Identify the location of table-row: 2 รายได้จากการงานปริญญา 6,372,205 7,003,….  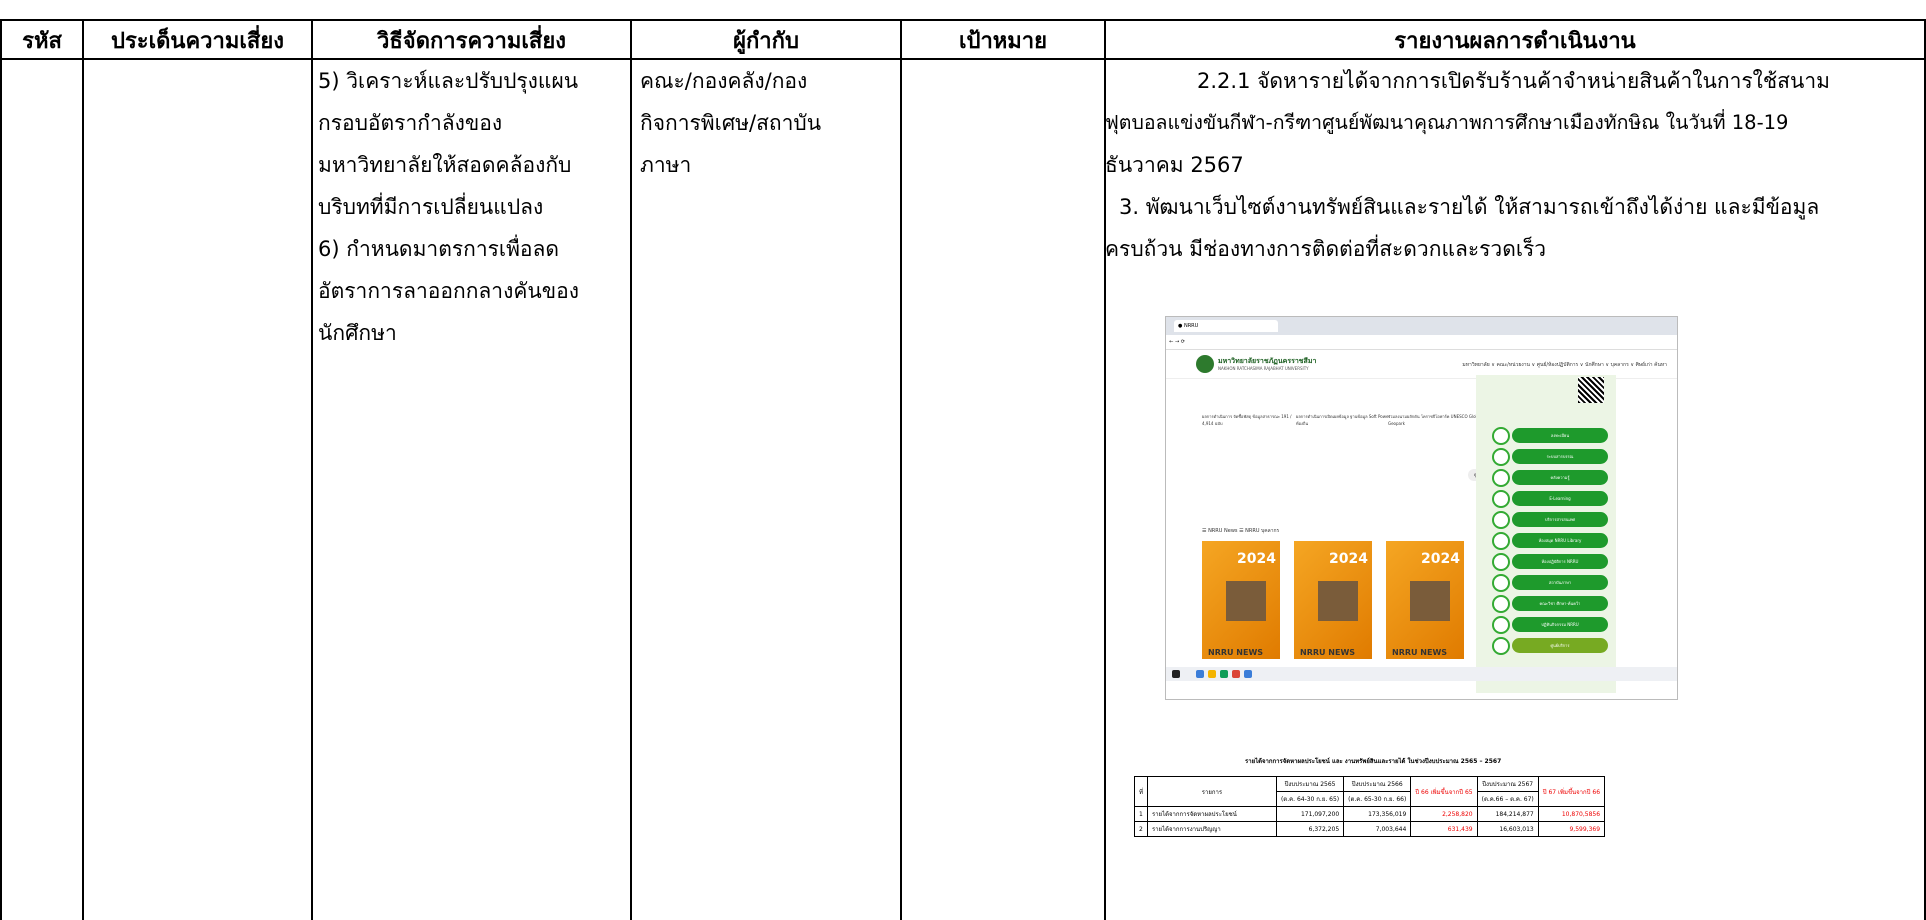
(1370, 829).